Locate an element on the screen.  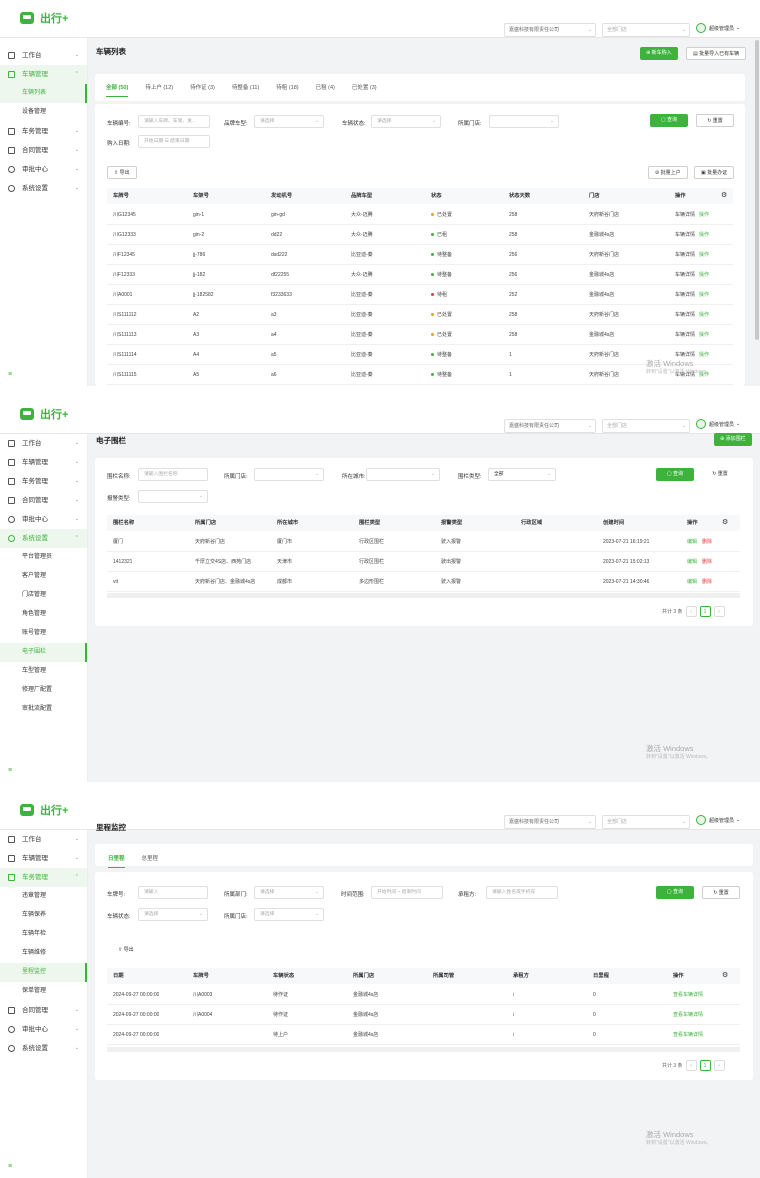
sidebar-item-insurance: 车辆保养 is located at coordinates (43, 915).